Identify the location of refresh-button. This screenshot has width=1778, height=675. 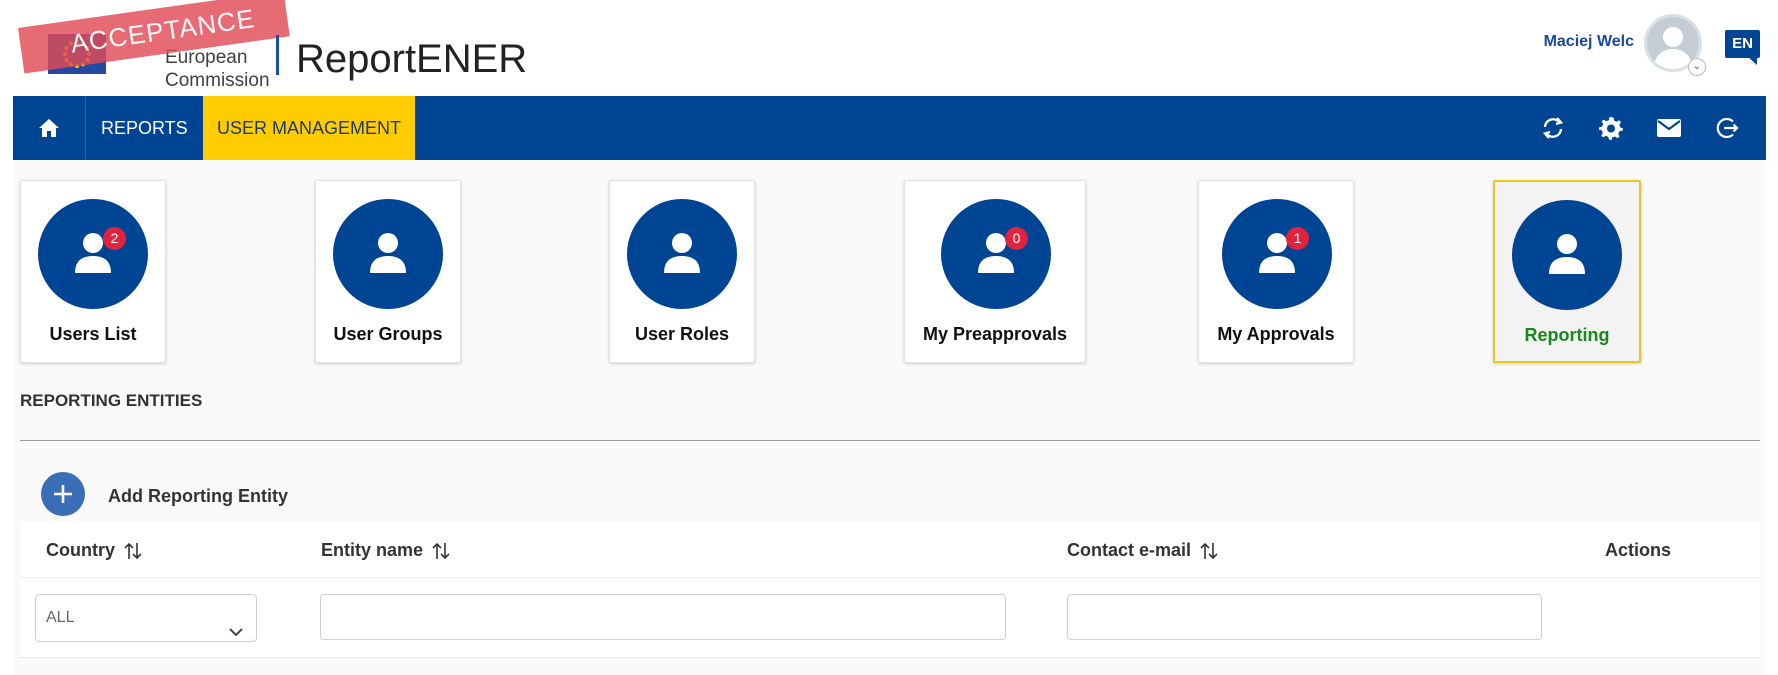
(1553, 128).